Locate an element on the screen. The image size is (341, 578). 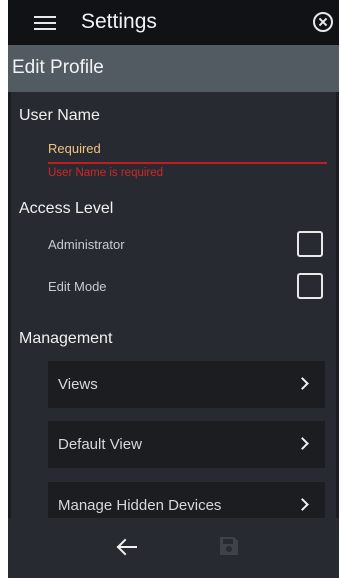
app-title: Settings is located at coordinates (119, 21).